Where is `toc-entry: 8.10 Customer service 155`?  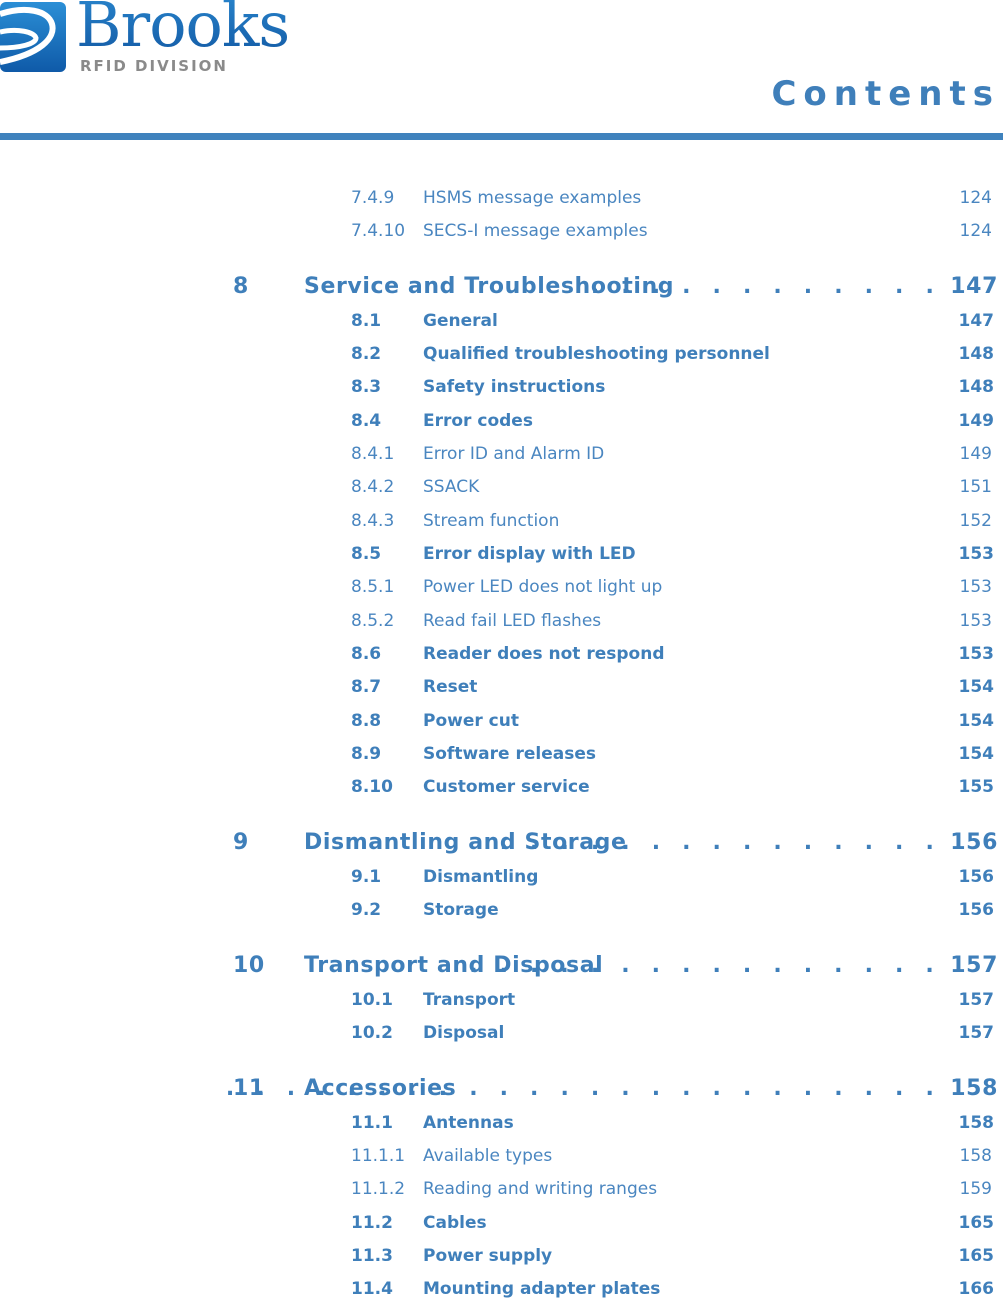
toc-entry: 8.10 Customer service 155 is located at coordinates (501, 787).